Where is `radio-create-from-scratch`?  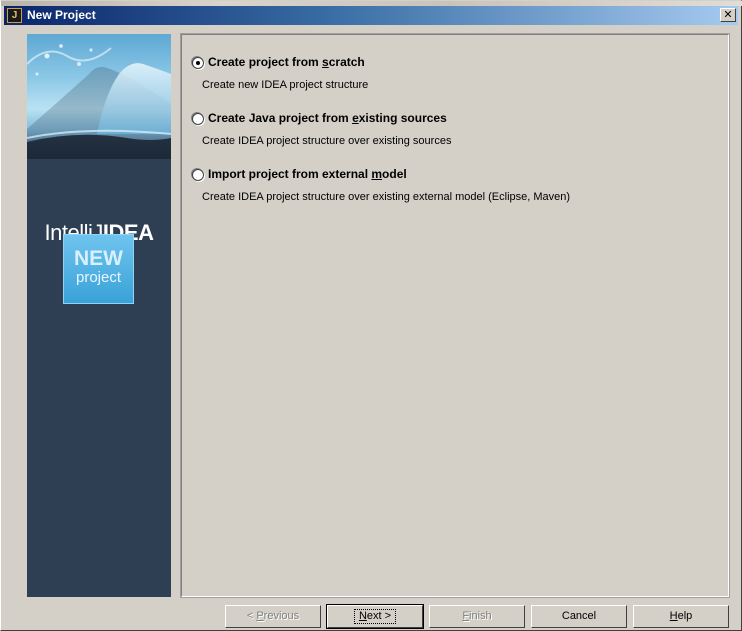
radio-create-from-scratch is located at coordinates (198, 63).